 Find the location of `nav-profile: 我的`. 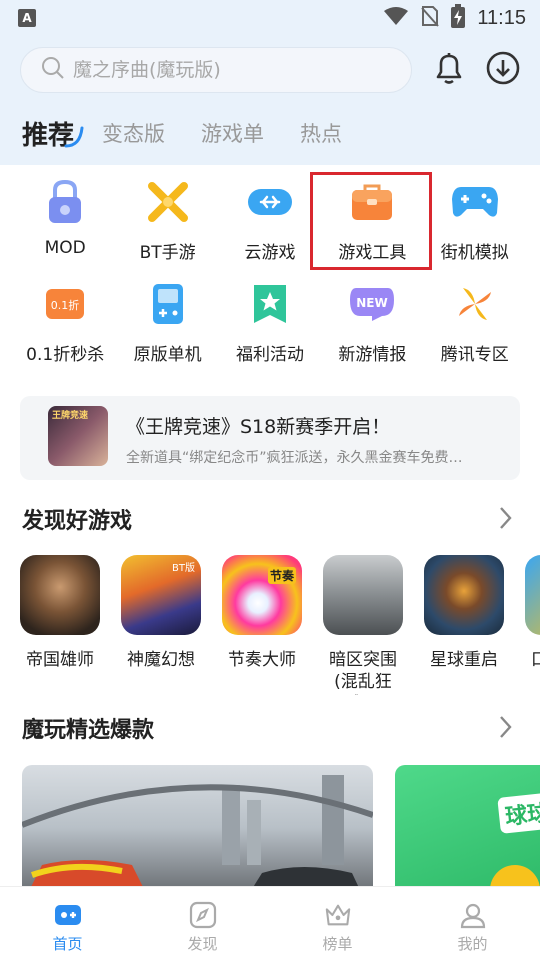

nav-profile: 我的 is located at coordinates (472, 923).